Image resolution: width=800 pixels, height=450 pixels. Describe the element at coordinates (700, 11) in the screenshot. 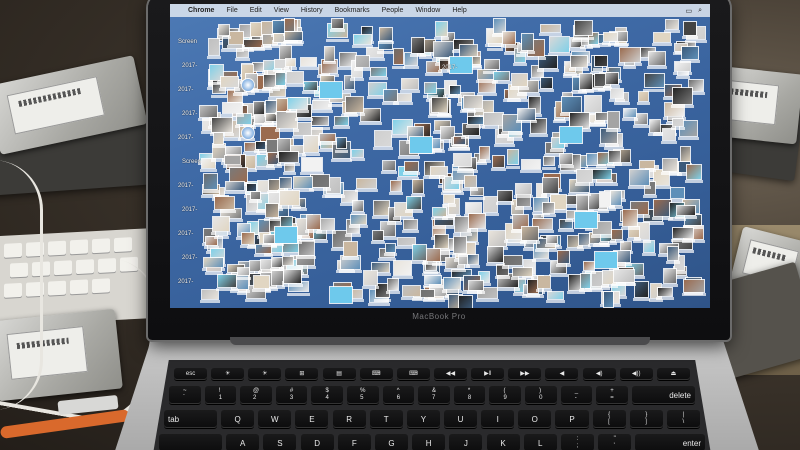

I see `spotlight-icon: ⌕` at that location.